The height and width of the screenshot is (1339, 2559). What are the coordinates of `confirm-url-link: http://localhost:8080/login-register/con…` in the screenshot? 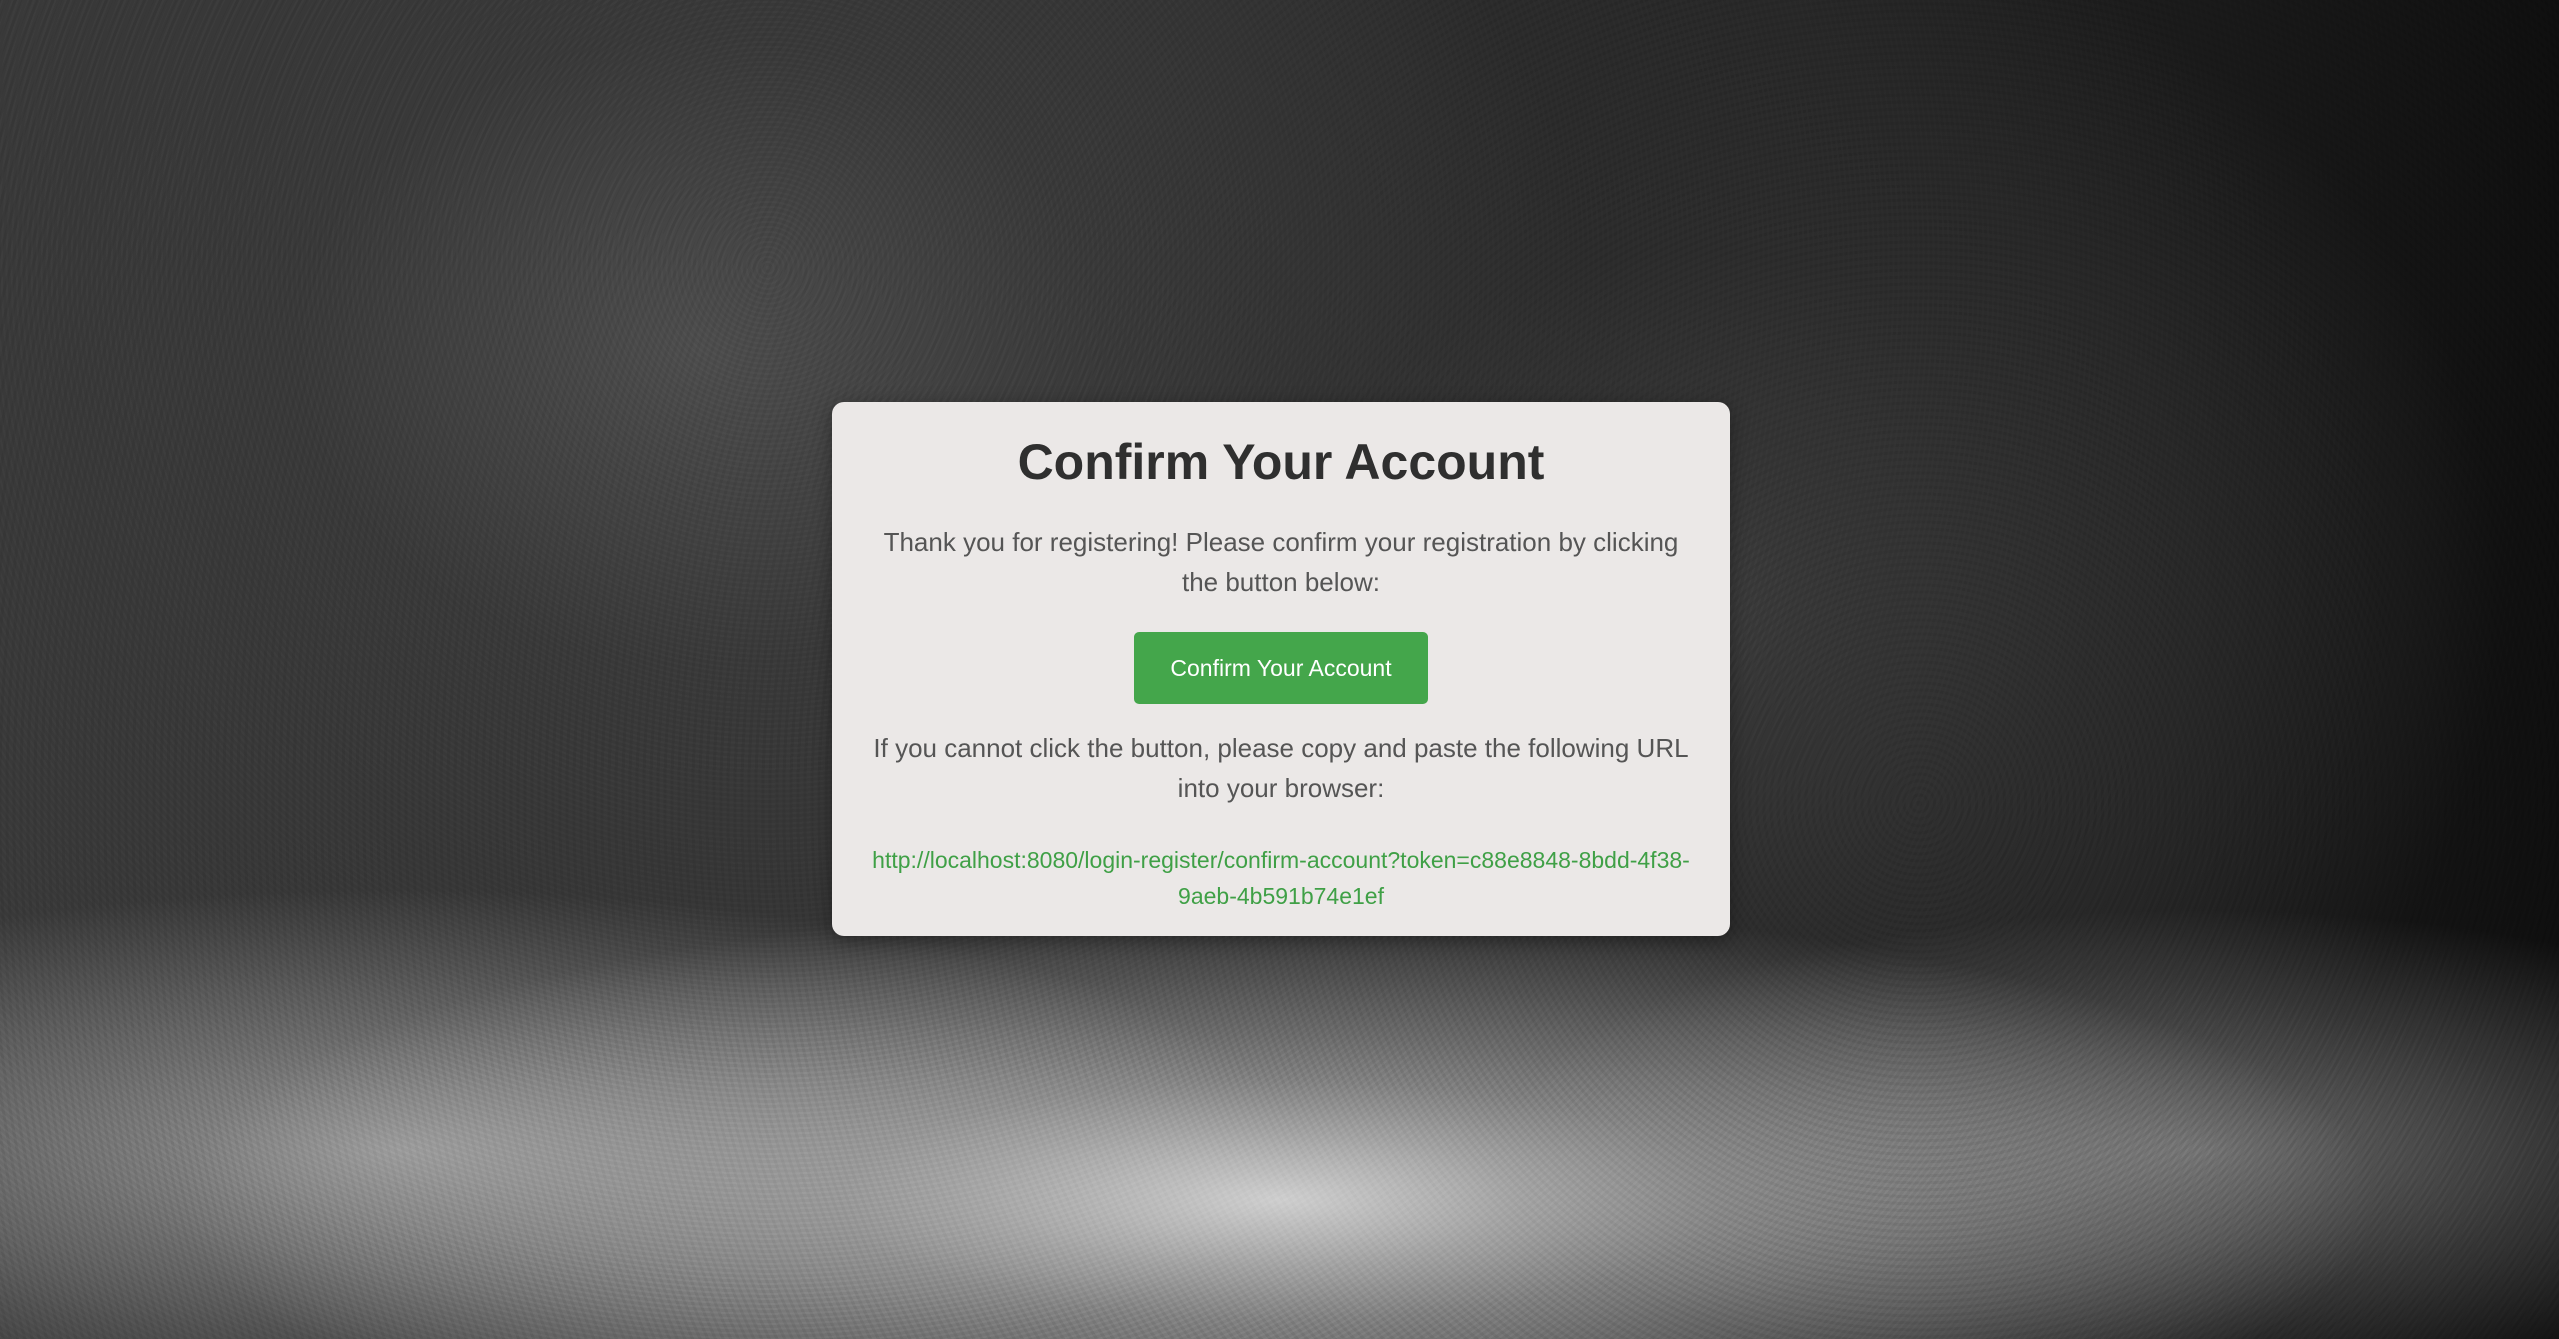 It's located at (1281, 878).